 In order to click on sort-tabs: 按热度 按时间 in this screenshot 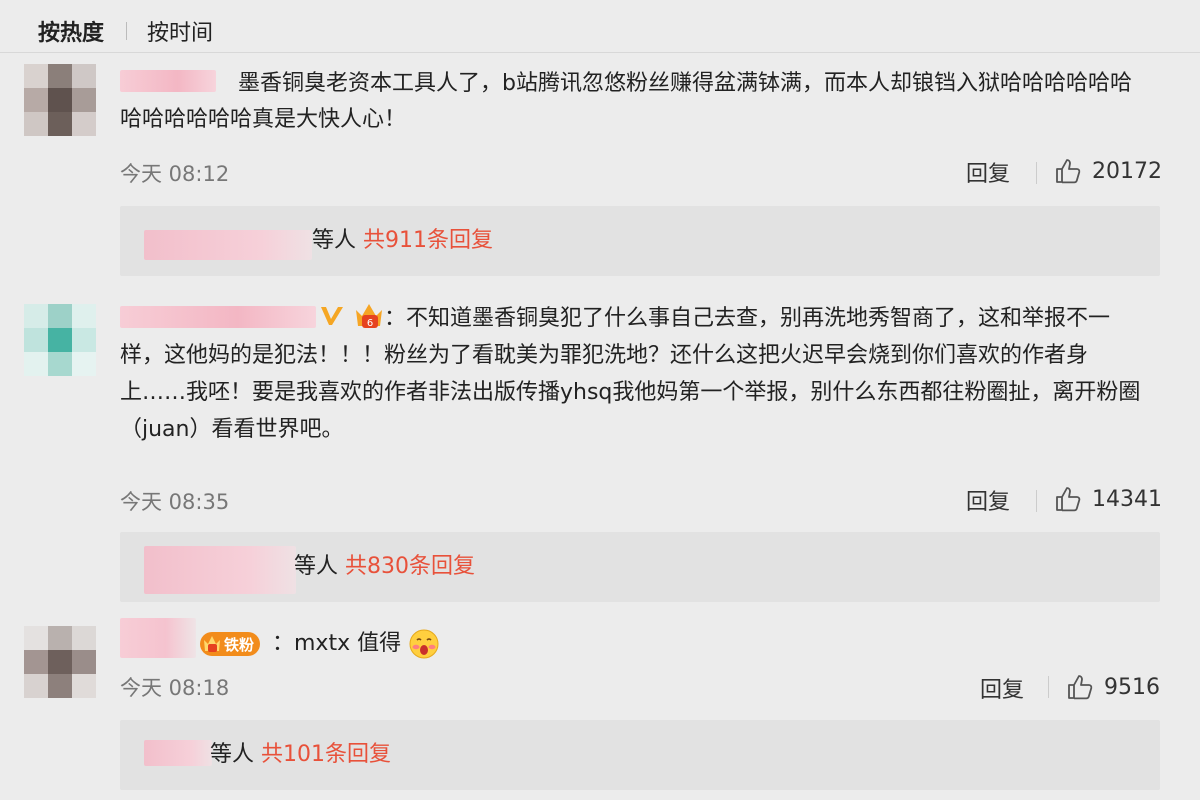, I will do `click(125, 31)`.